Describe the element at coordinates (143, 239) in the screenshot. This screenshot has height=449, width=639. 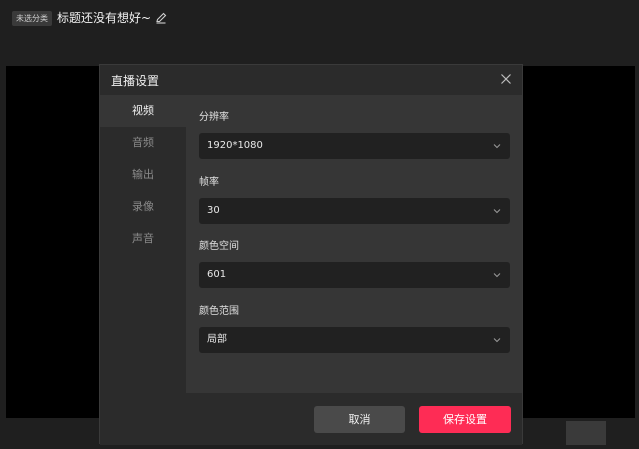
I see `nav-item-sound: 声音` at that location.